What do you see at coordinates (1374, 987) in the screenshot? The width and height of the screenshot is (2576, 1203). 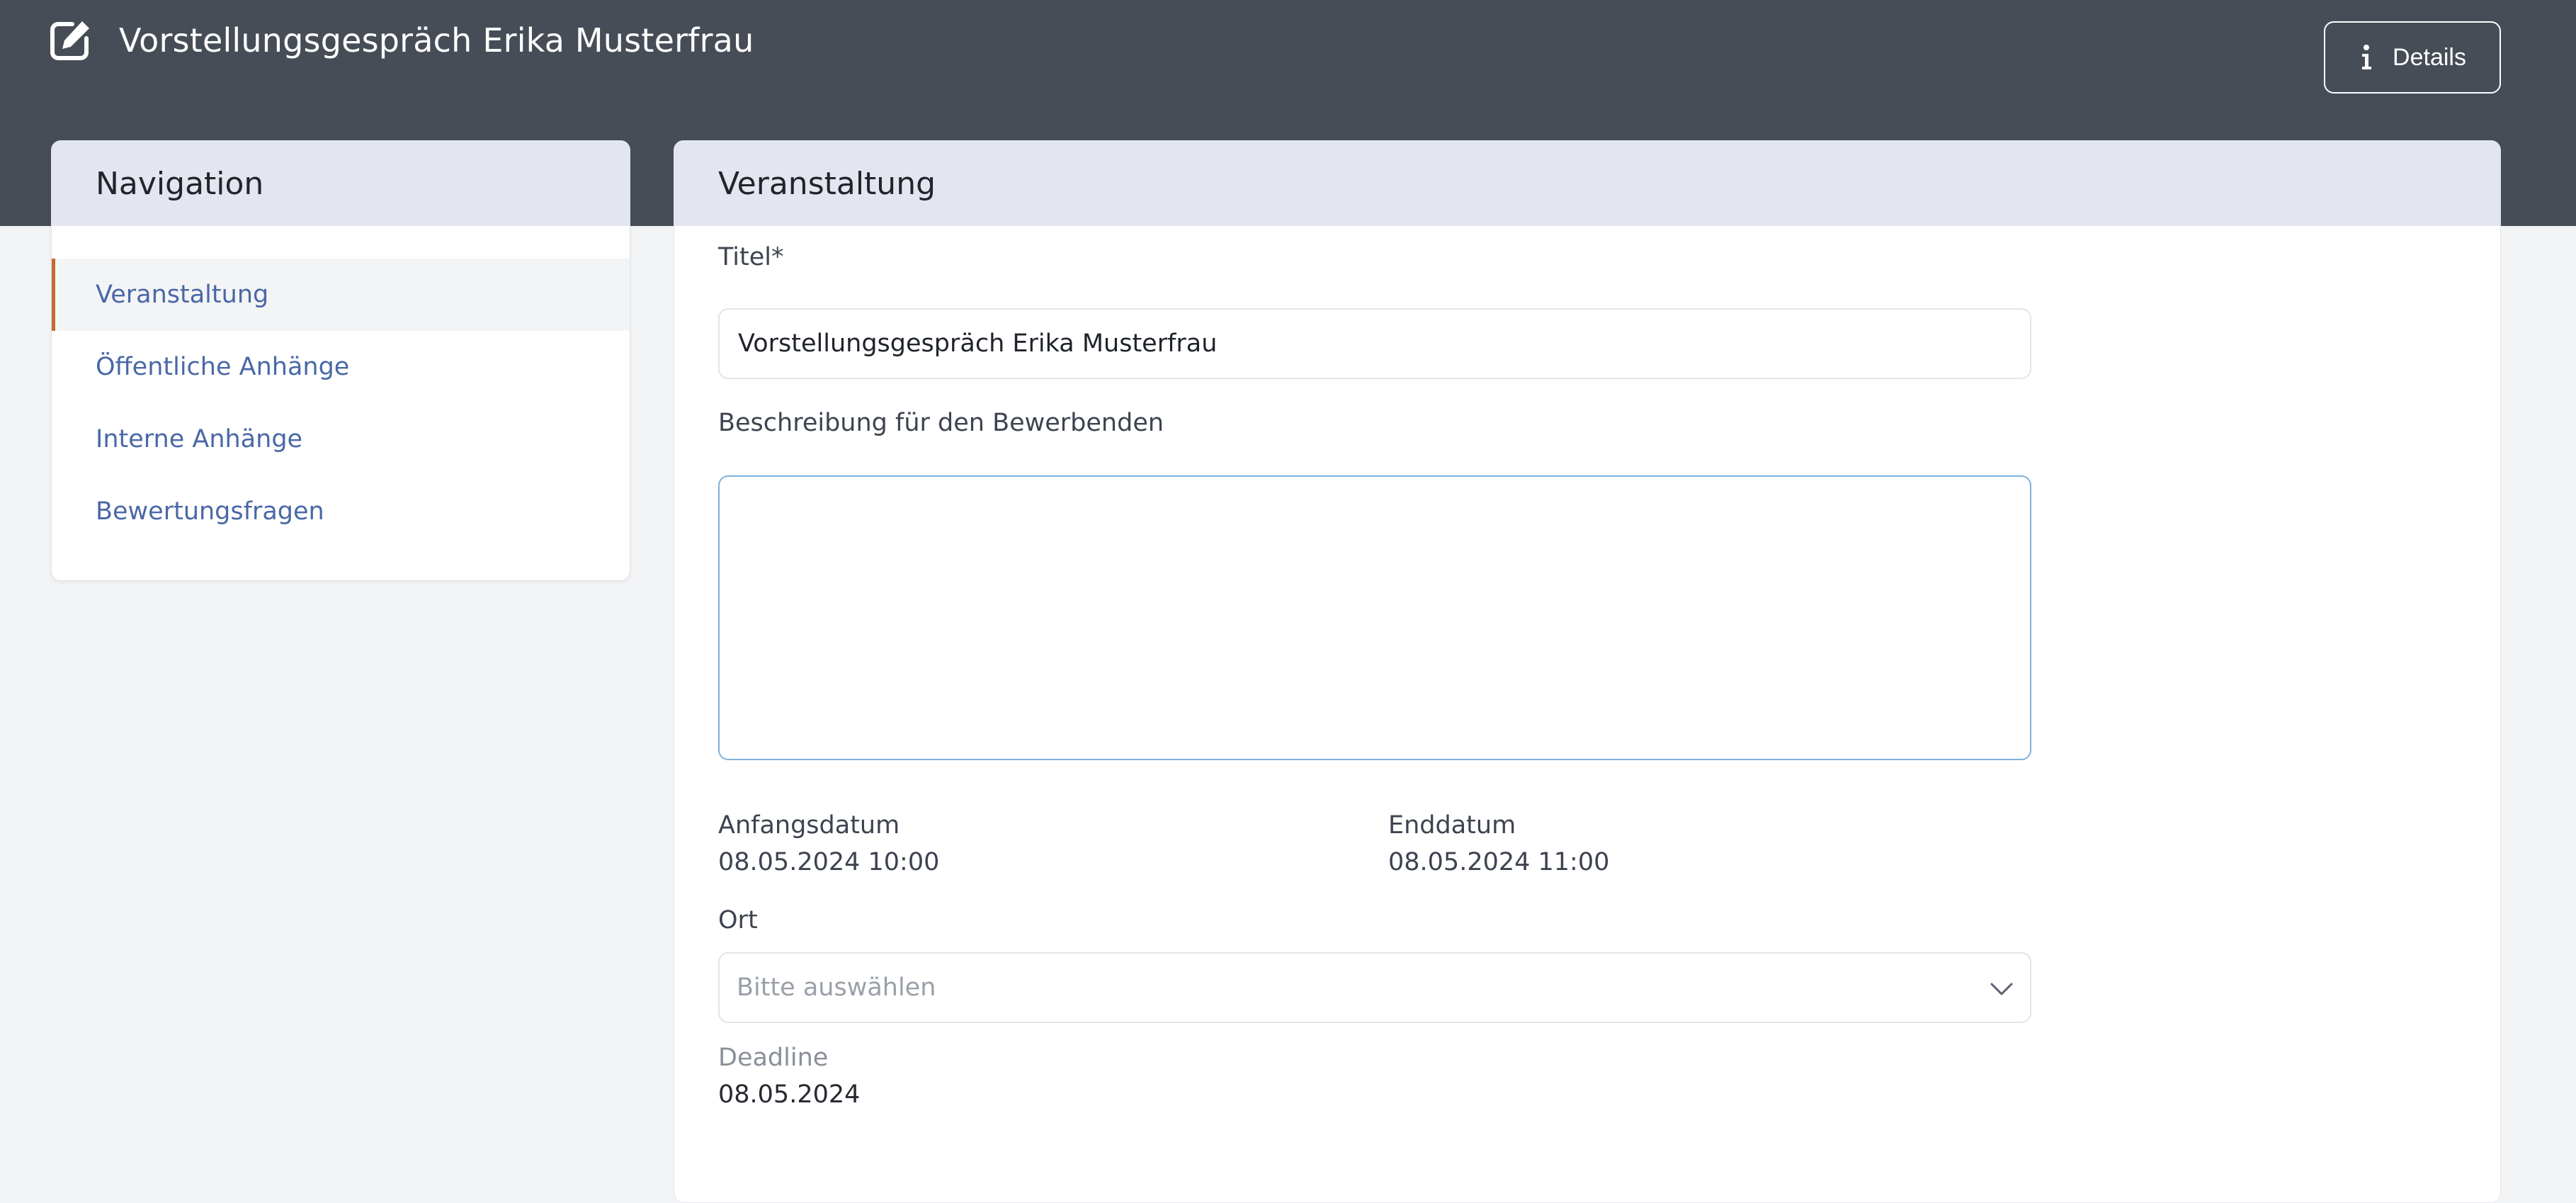 I see `location-select: Bitte auswählen` at bounding box center [1374, 987].